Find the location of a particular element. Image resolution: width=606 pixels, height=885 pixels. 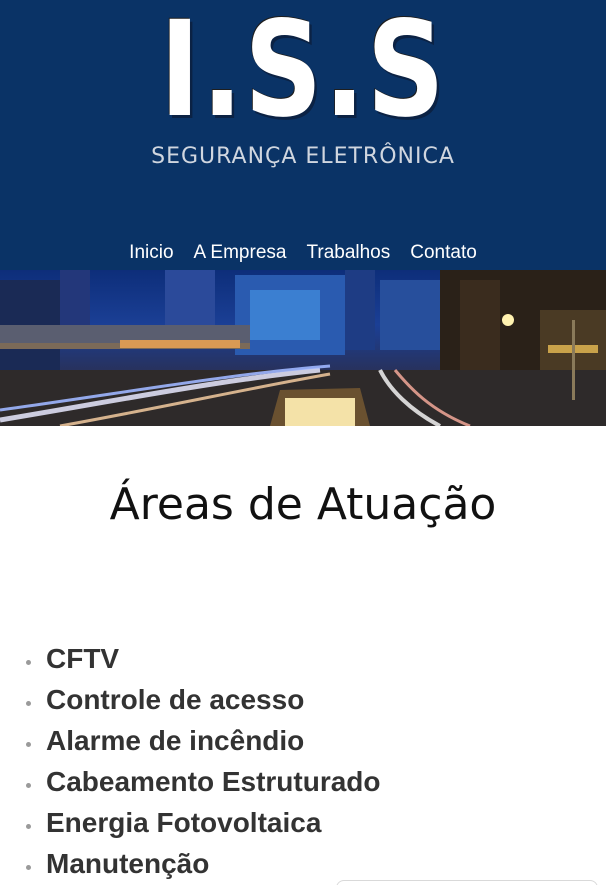

nav-item-a-empresa: A Empresa is located at coordinates (240, 253).